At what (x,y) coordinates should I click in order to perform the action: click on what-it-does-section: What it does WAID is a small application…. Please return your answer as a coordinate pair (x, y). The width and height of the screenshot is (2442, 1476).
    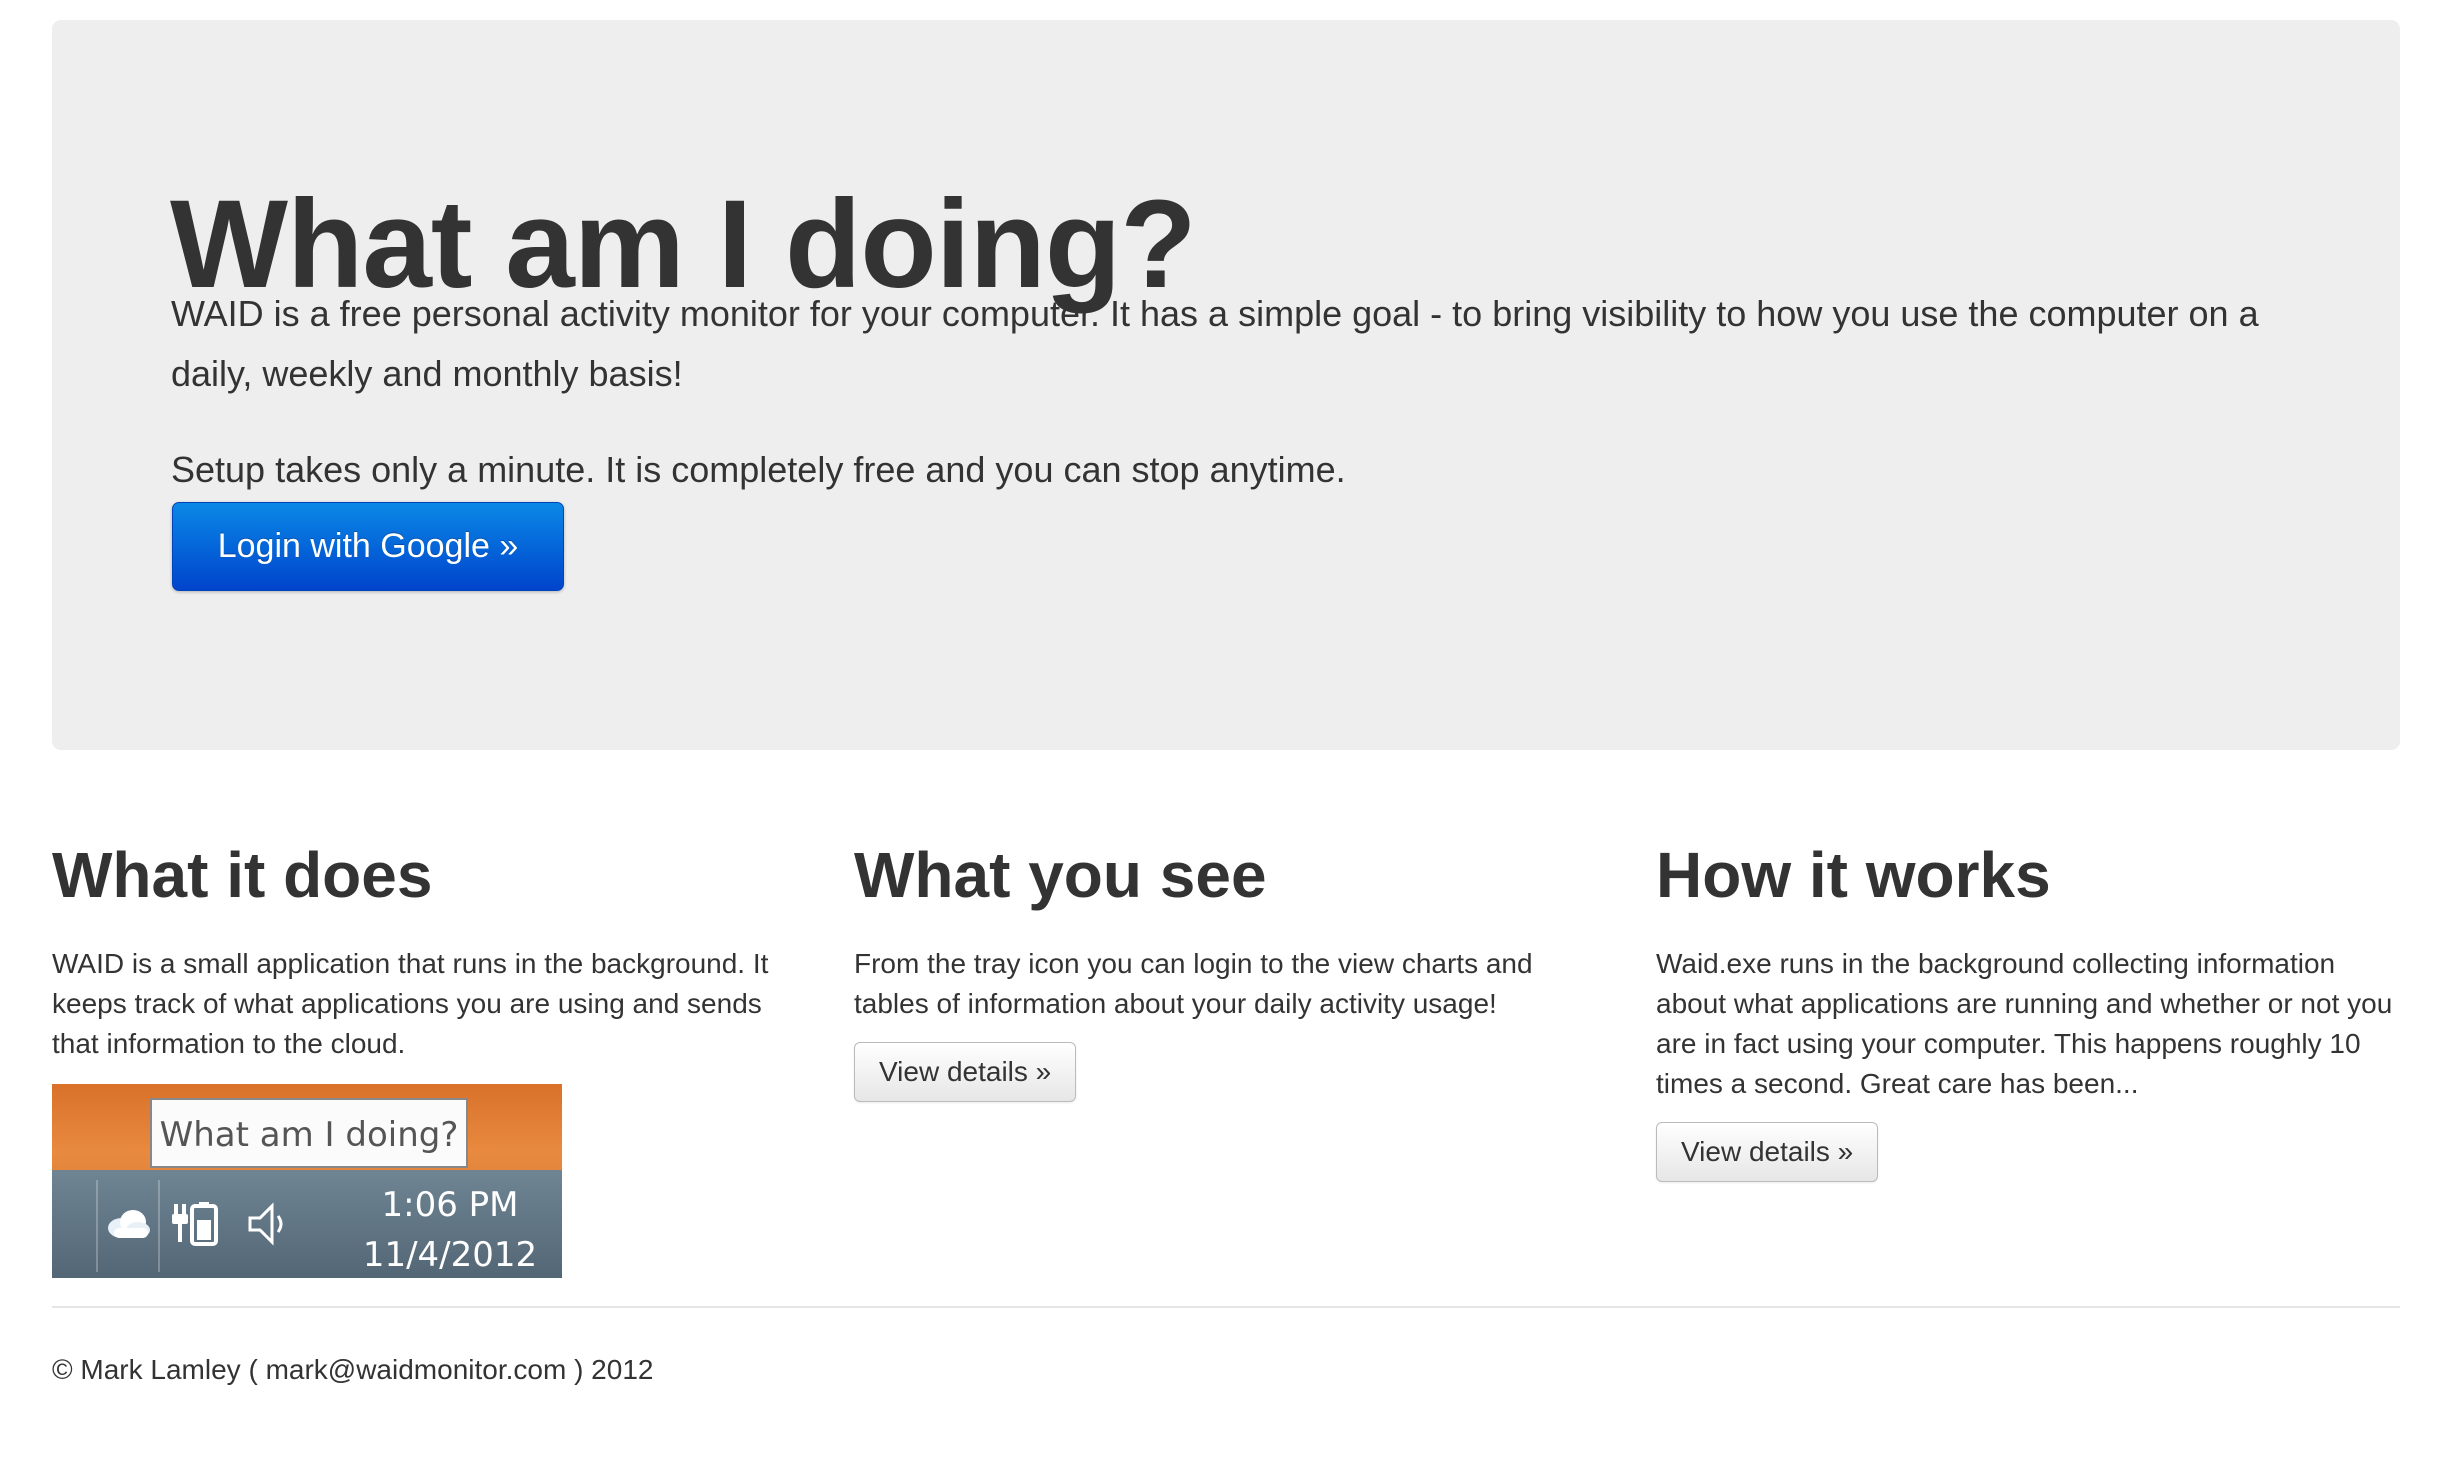
    Looking at the image, I should click on (422, 1049).